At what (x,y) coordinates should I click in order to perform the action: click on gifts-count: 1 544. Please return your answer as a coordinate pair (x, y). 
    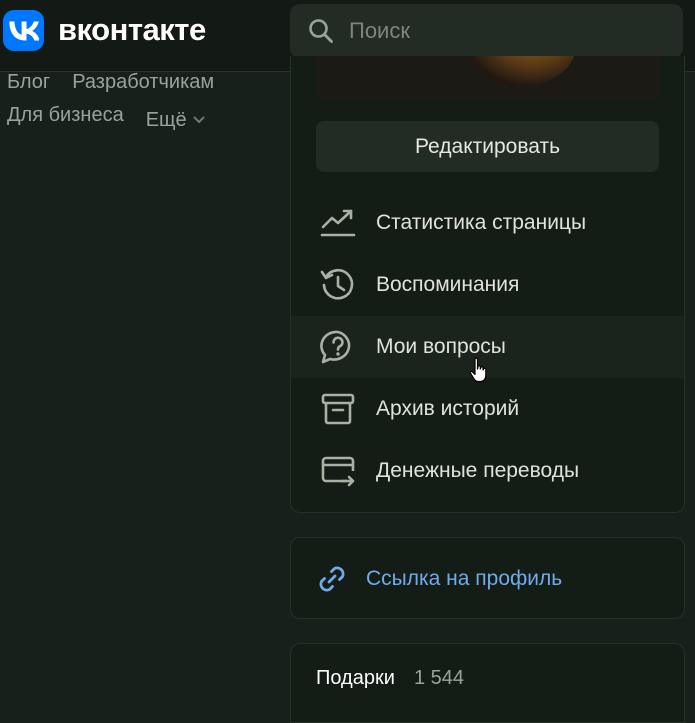
    Looking at the image, I should click on (439, 678).